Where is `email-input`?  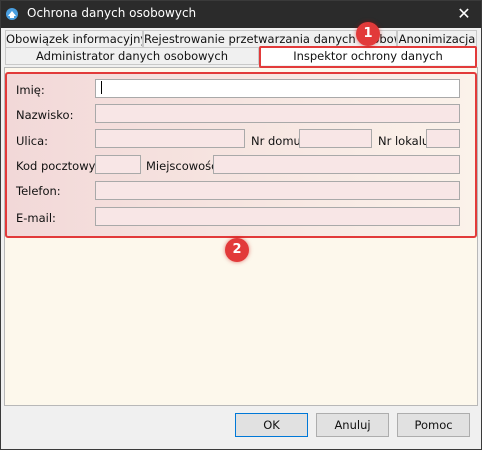
email-input is located at coordinates (277, 216).